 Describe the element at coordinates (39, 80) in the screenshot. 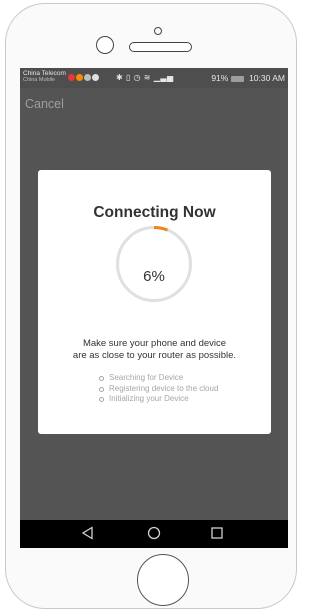

I see `carrier-secondary: China Mobile` at that location.